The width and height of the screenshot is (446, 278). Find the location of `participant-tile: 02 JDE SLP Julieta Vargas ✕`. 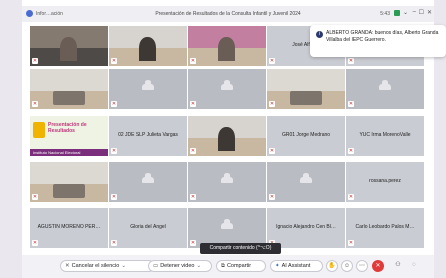

participant-tile: 02 JDE SLP Julieta Vargas ✕ is located at coordinates (148, 136).